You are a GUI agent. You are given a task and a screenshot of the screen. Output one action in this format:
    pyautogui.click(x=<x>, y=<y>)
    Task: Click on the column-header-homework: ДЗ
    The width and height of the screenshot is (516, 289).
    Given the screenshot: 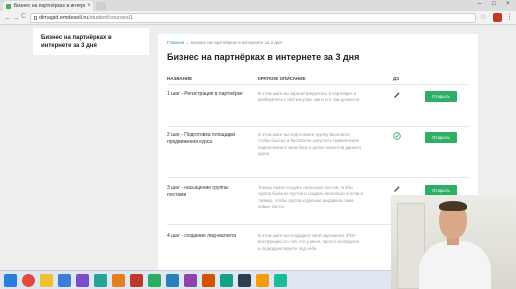 What is the action you would take?
    pyautogui.click(x=396, y=78)
    